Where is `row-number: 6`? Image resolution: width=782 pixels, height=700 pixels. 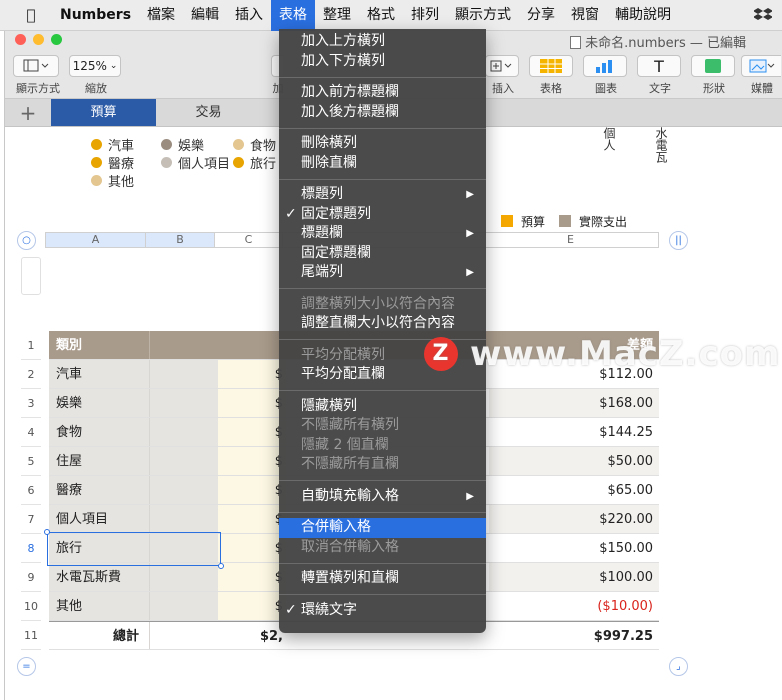
row-number: 6 is located at coordinates (31, 490).